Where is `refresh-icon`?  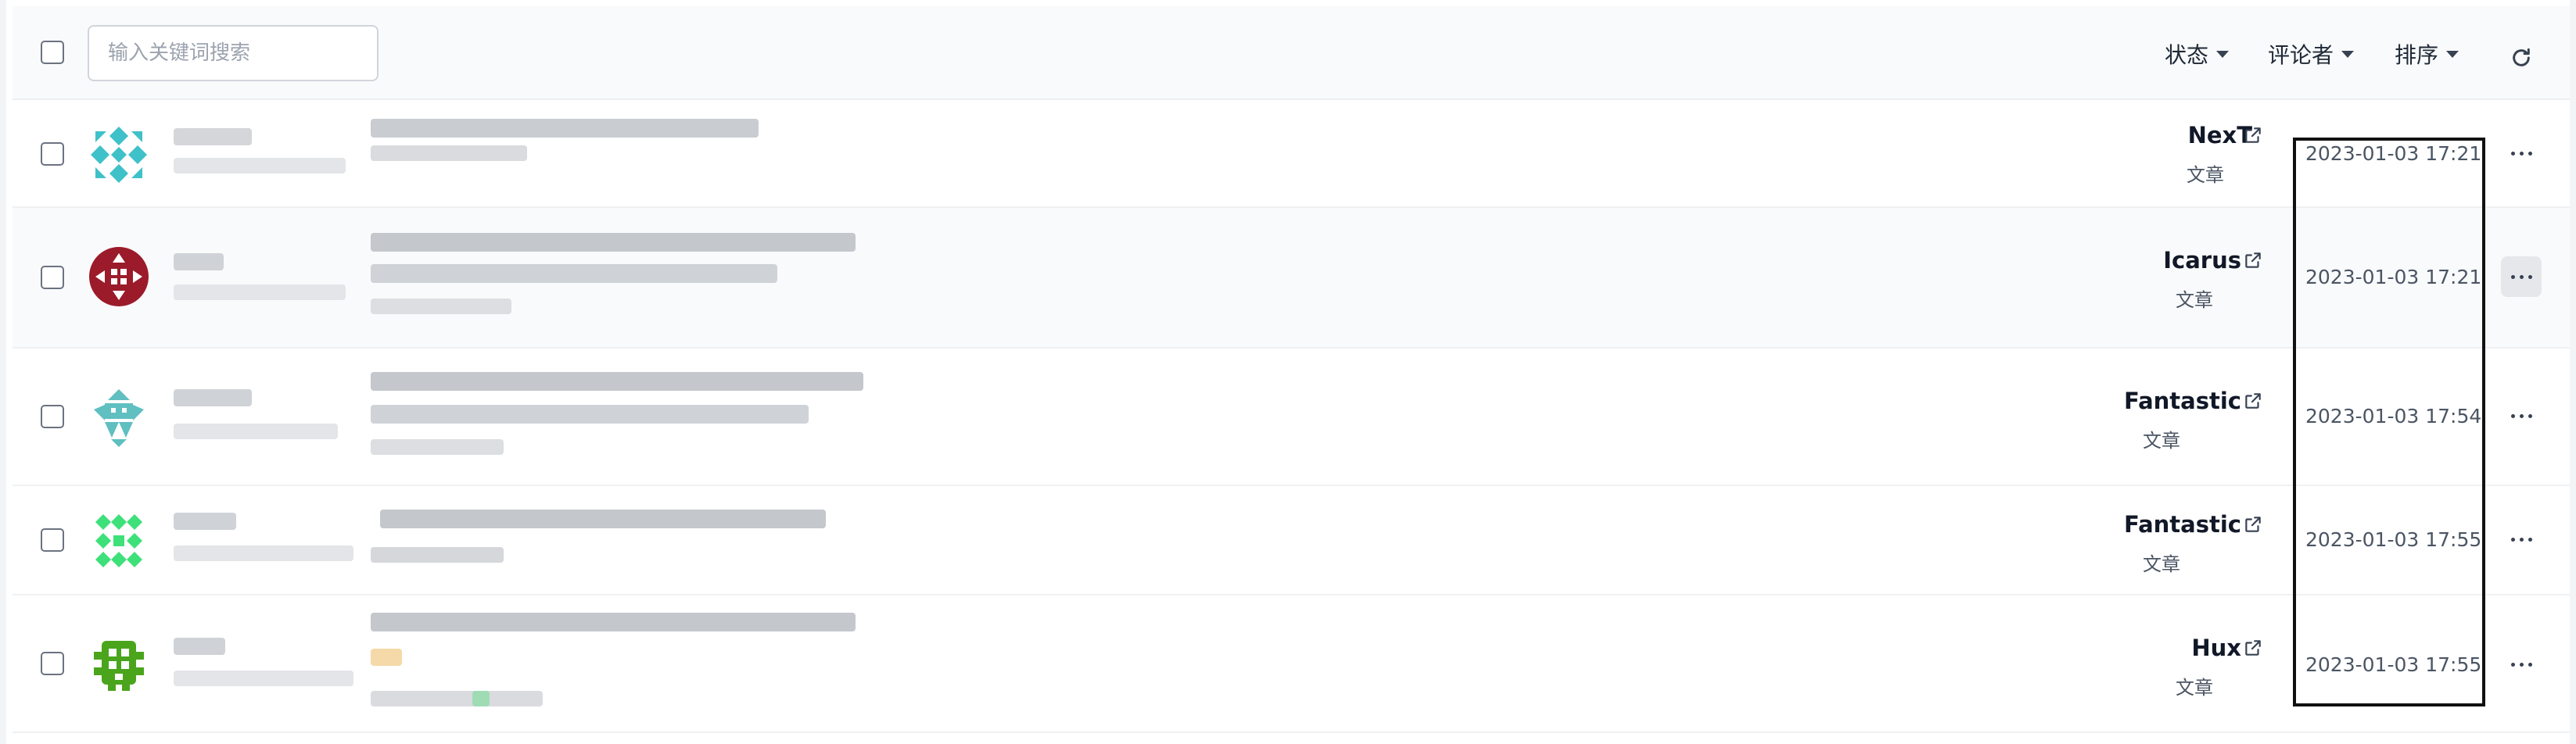 refresh-icon is located at coordinates (2521, 57).